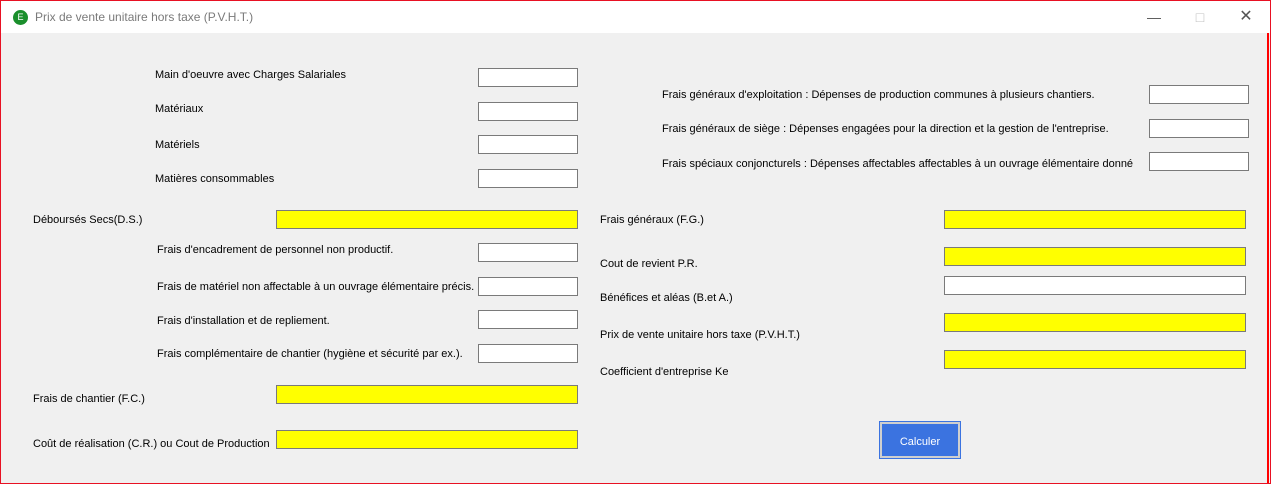 This screenshot has width=1271, height=484. Describe the element at coordinates (1095, 322) in the screenshot. I see `pvht-field` at that location.